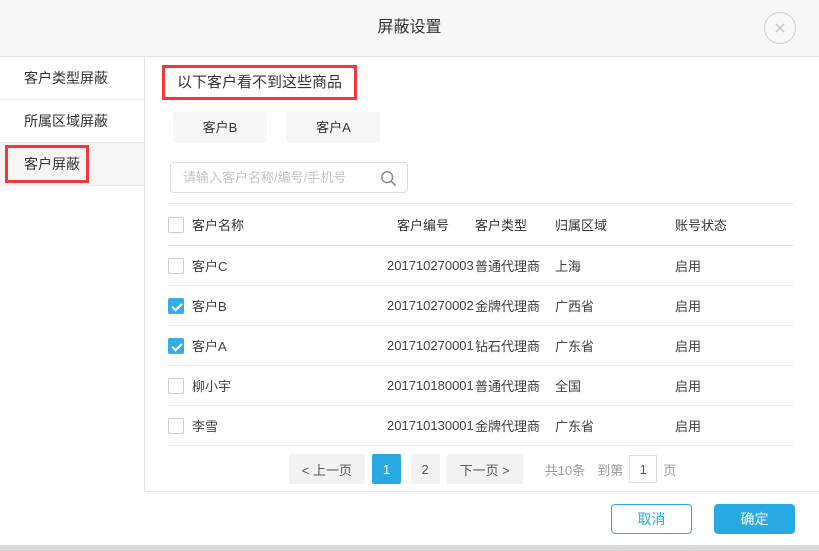 This screenshot has width=819, height=551. I want to click on sidebar-item: 客户屏蔽, so click(72, 164).